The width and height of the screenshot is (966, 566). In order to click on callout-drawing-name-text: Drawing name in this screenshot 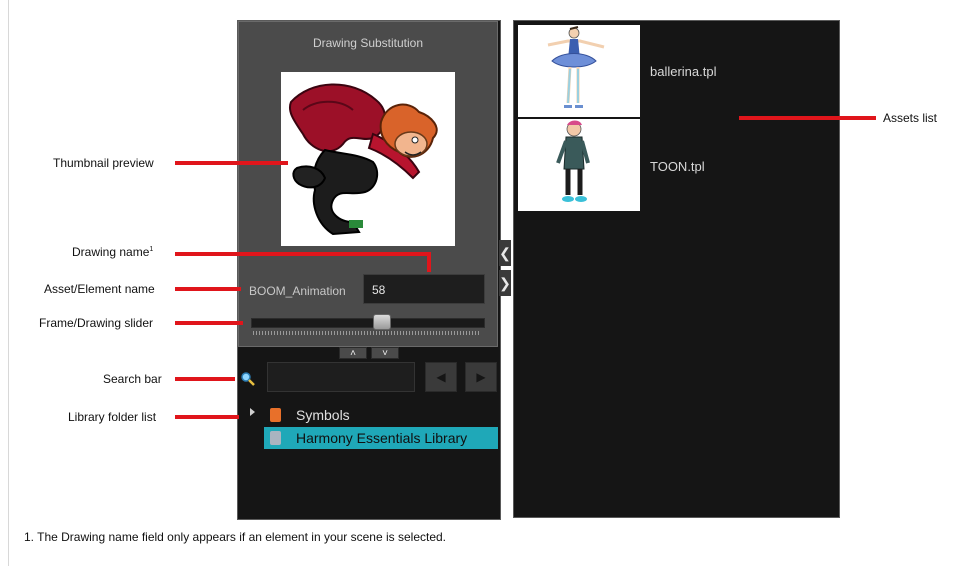, I will do `click(111, 252)`.